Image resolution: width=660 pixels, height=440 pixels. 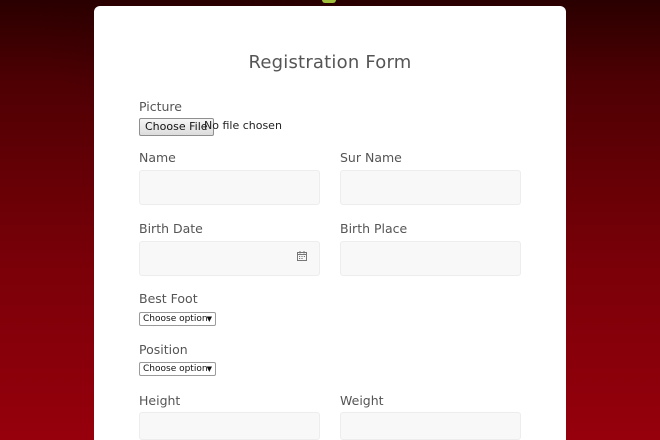 I want to click on position-label: Position, so click(x=163, y=349).